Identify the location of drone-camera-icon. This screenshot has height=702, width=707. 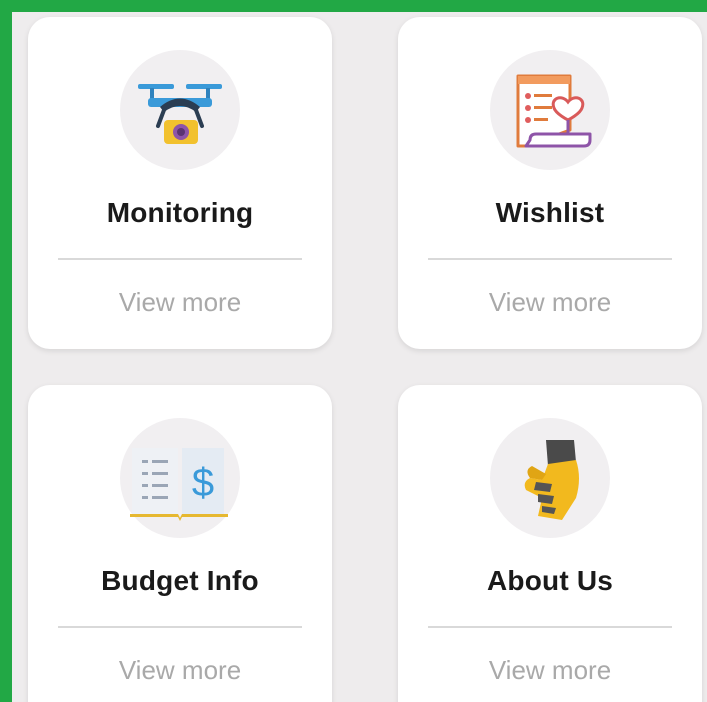
(180, 110).